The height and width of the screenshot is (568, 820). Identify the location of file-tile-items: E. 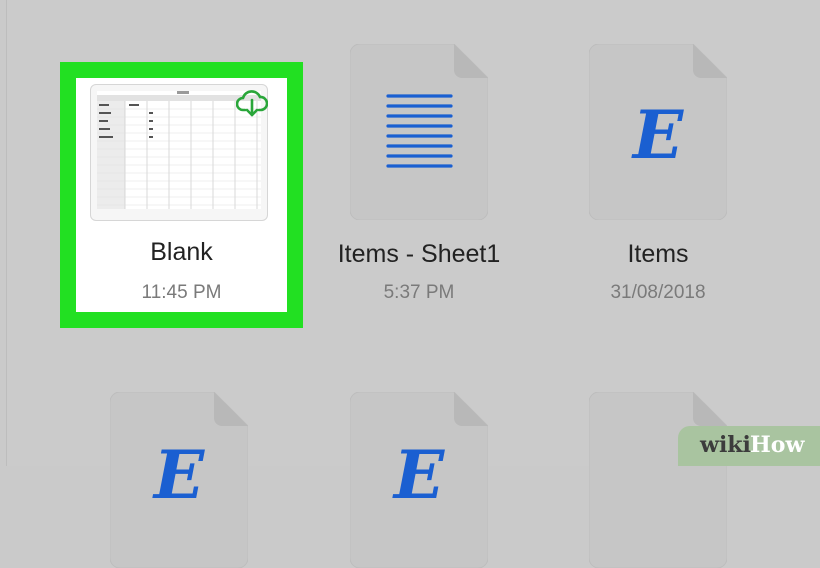
(658, 132).